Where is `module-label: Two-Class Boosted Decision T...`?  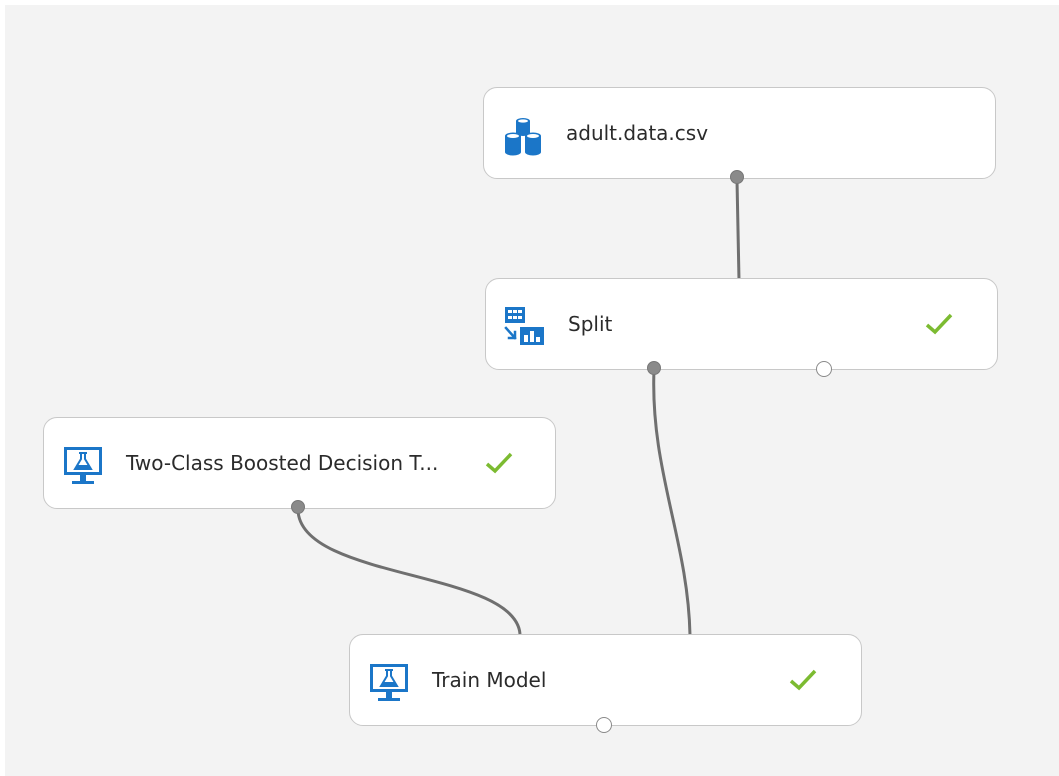
module-label: Two-Class Boosted Decision T... is located at coordinates (282, 463).